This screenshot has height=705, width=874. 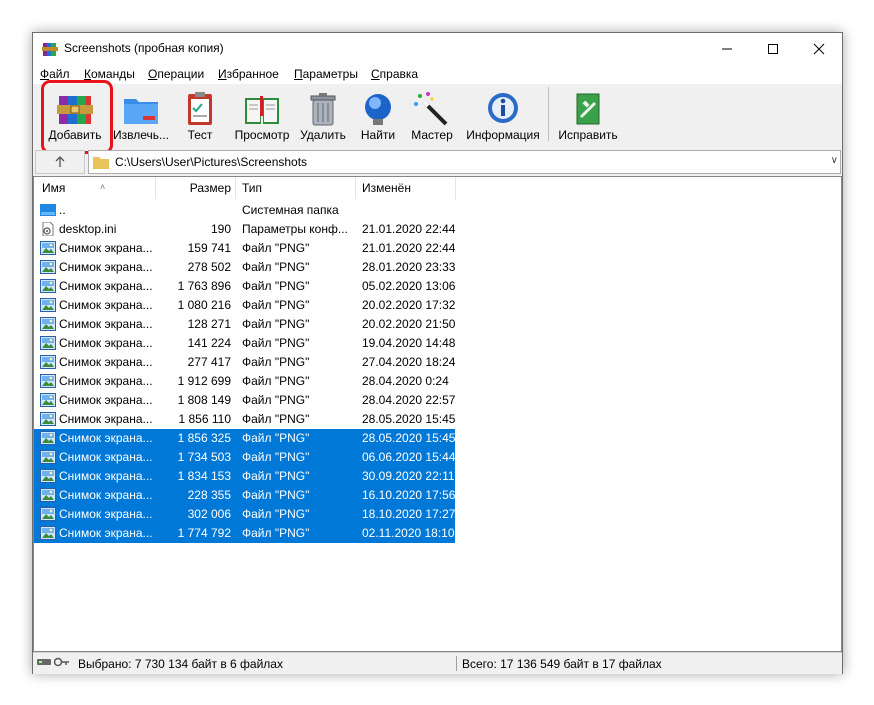 What do you see at coordinates (394, 74) in the screenshot?
I see `menu-help: Справка` at bounding box center [394, 74].